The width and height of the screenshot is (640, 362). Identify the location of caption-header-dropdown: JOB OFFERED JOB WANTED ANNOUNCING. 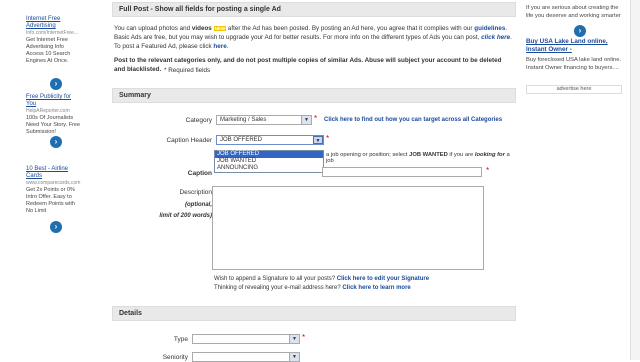
(269, 161).